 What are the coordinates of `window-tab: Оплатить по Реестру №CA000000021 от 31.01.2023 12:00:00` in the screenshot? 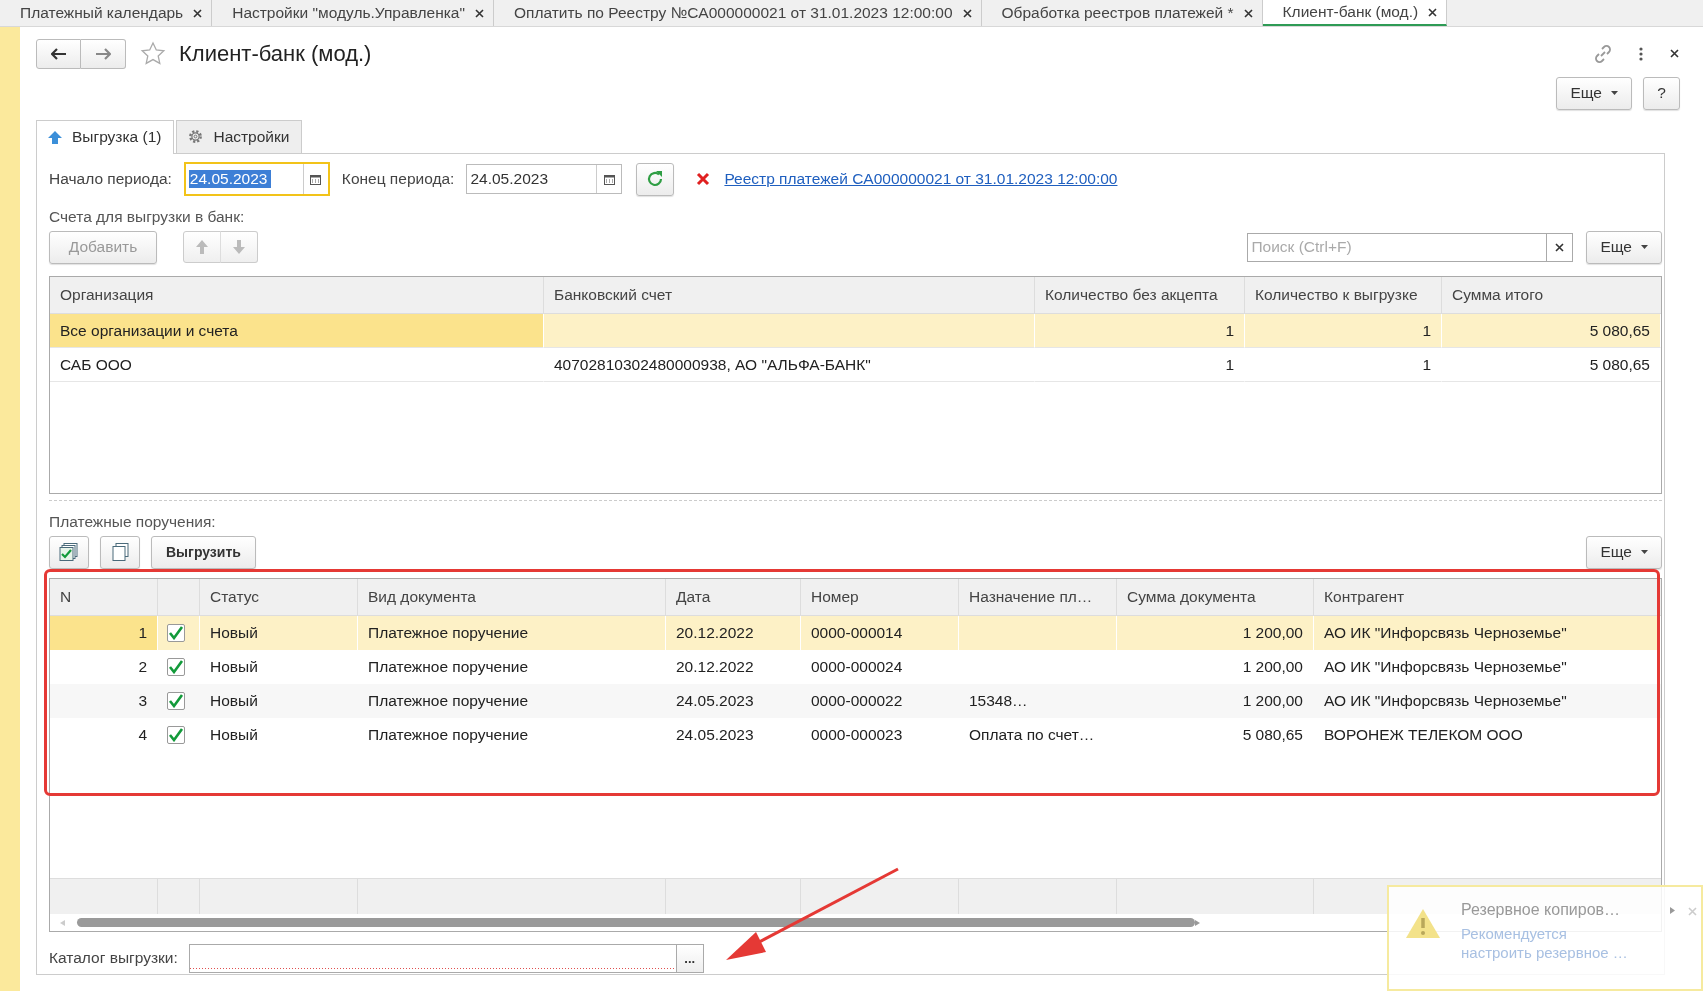 It's located at (737, 13).